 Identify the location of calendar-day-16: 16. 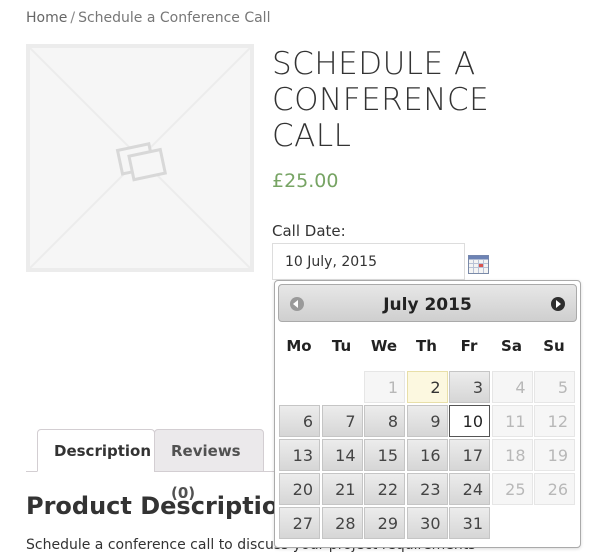
(427, 455).